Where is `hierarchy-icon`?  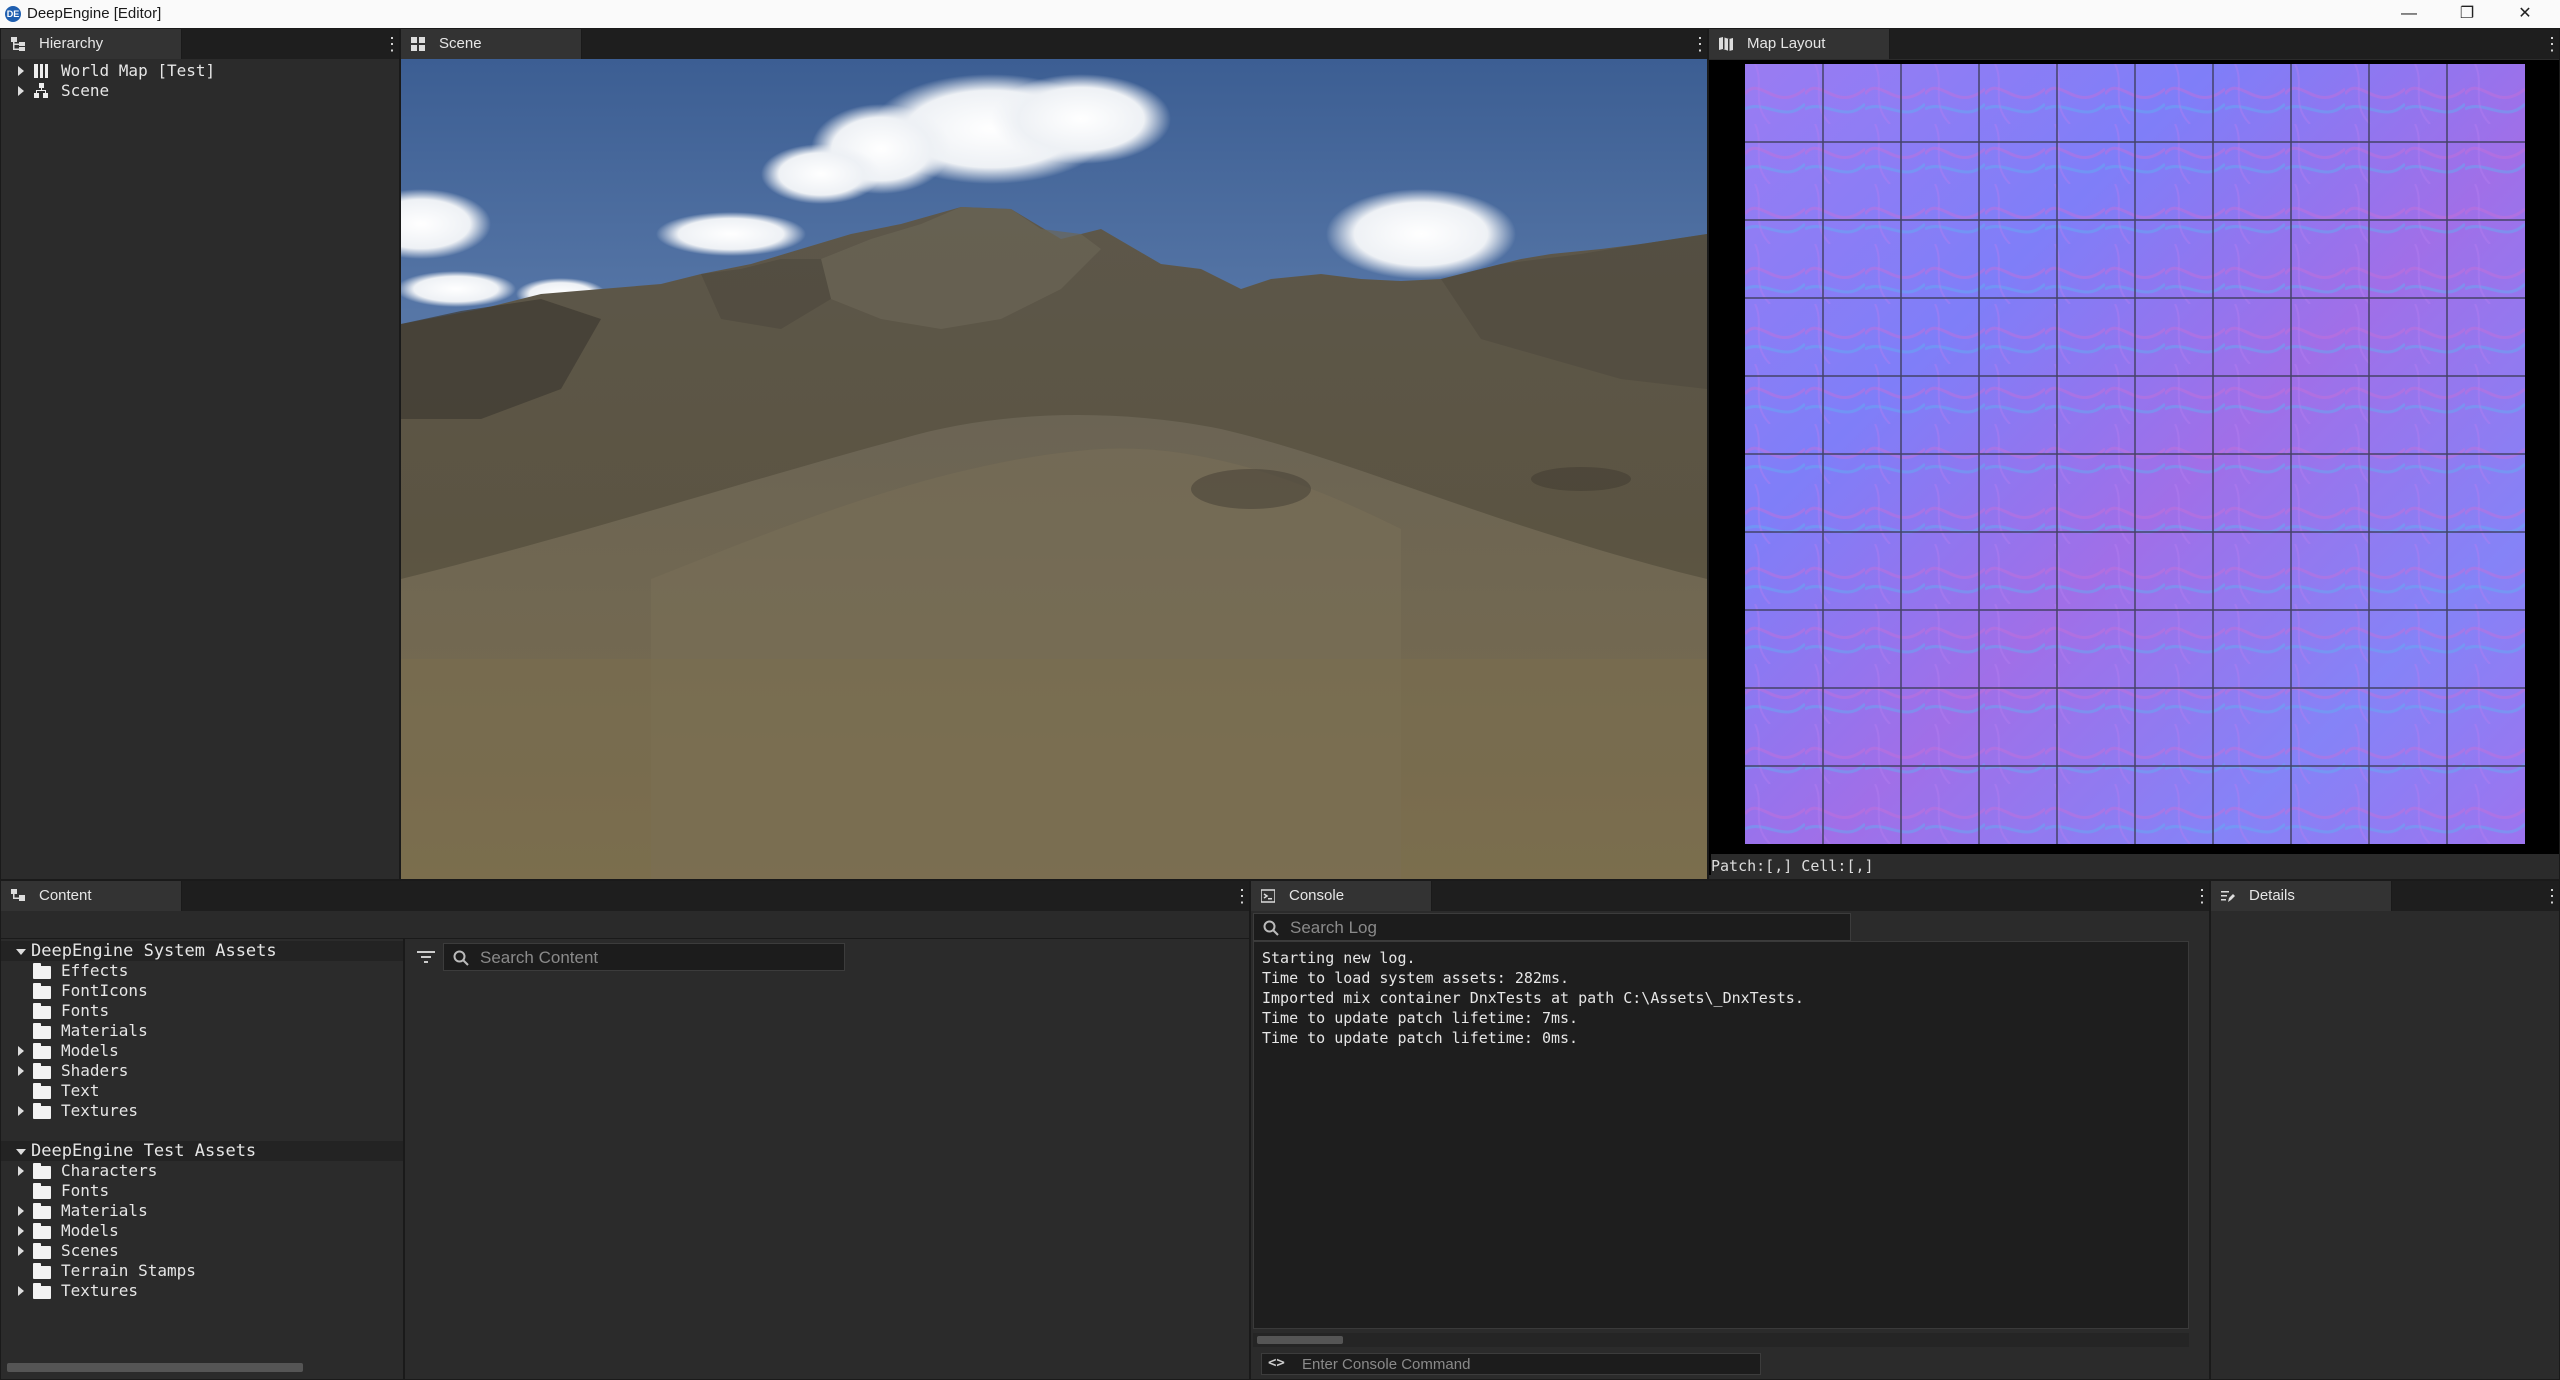 hierarchy-icon is located at coordinates (18, 44).